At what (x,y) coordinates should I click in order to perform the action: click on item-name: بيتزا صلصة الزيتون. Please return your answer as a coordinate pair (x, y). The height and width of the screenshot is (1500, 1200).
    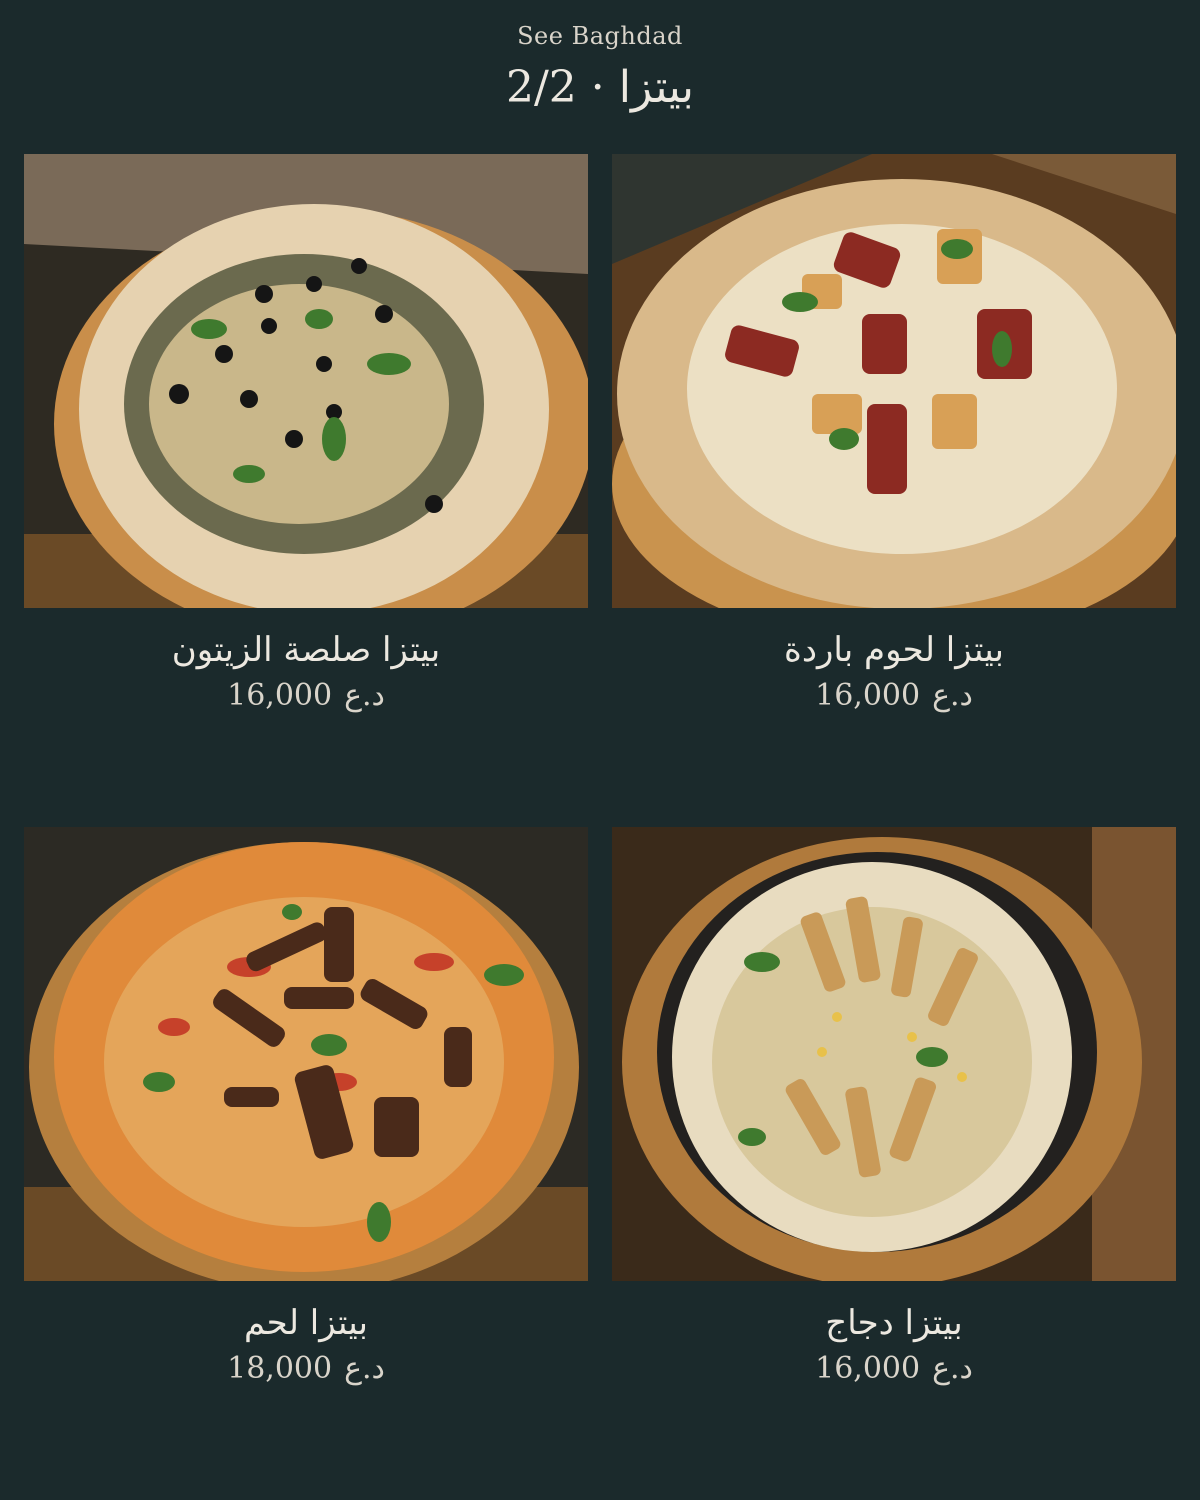
    Looking at the image, I should click on (306, 650).